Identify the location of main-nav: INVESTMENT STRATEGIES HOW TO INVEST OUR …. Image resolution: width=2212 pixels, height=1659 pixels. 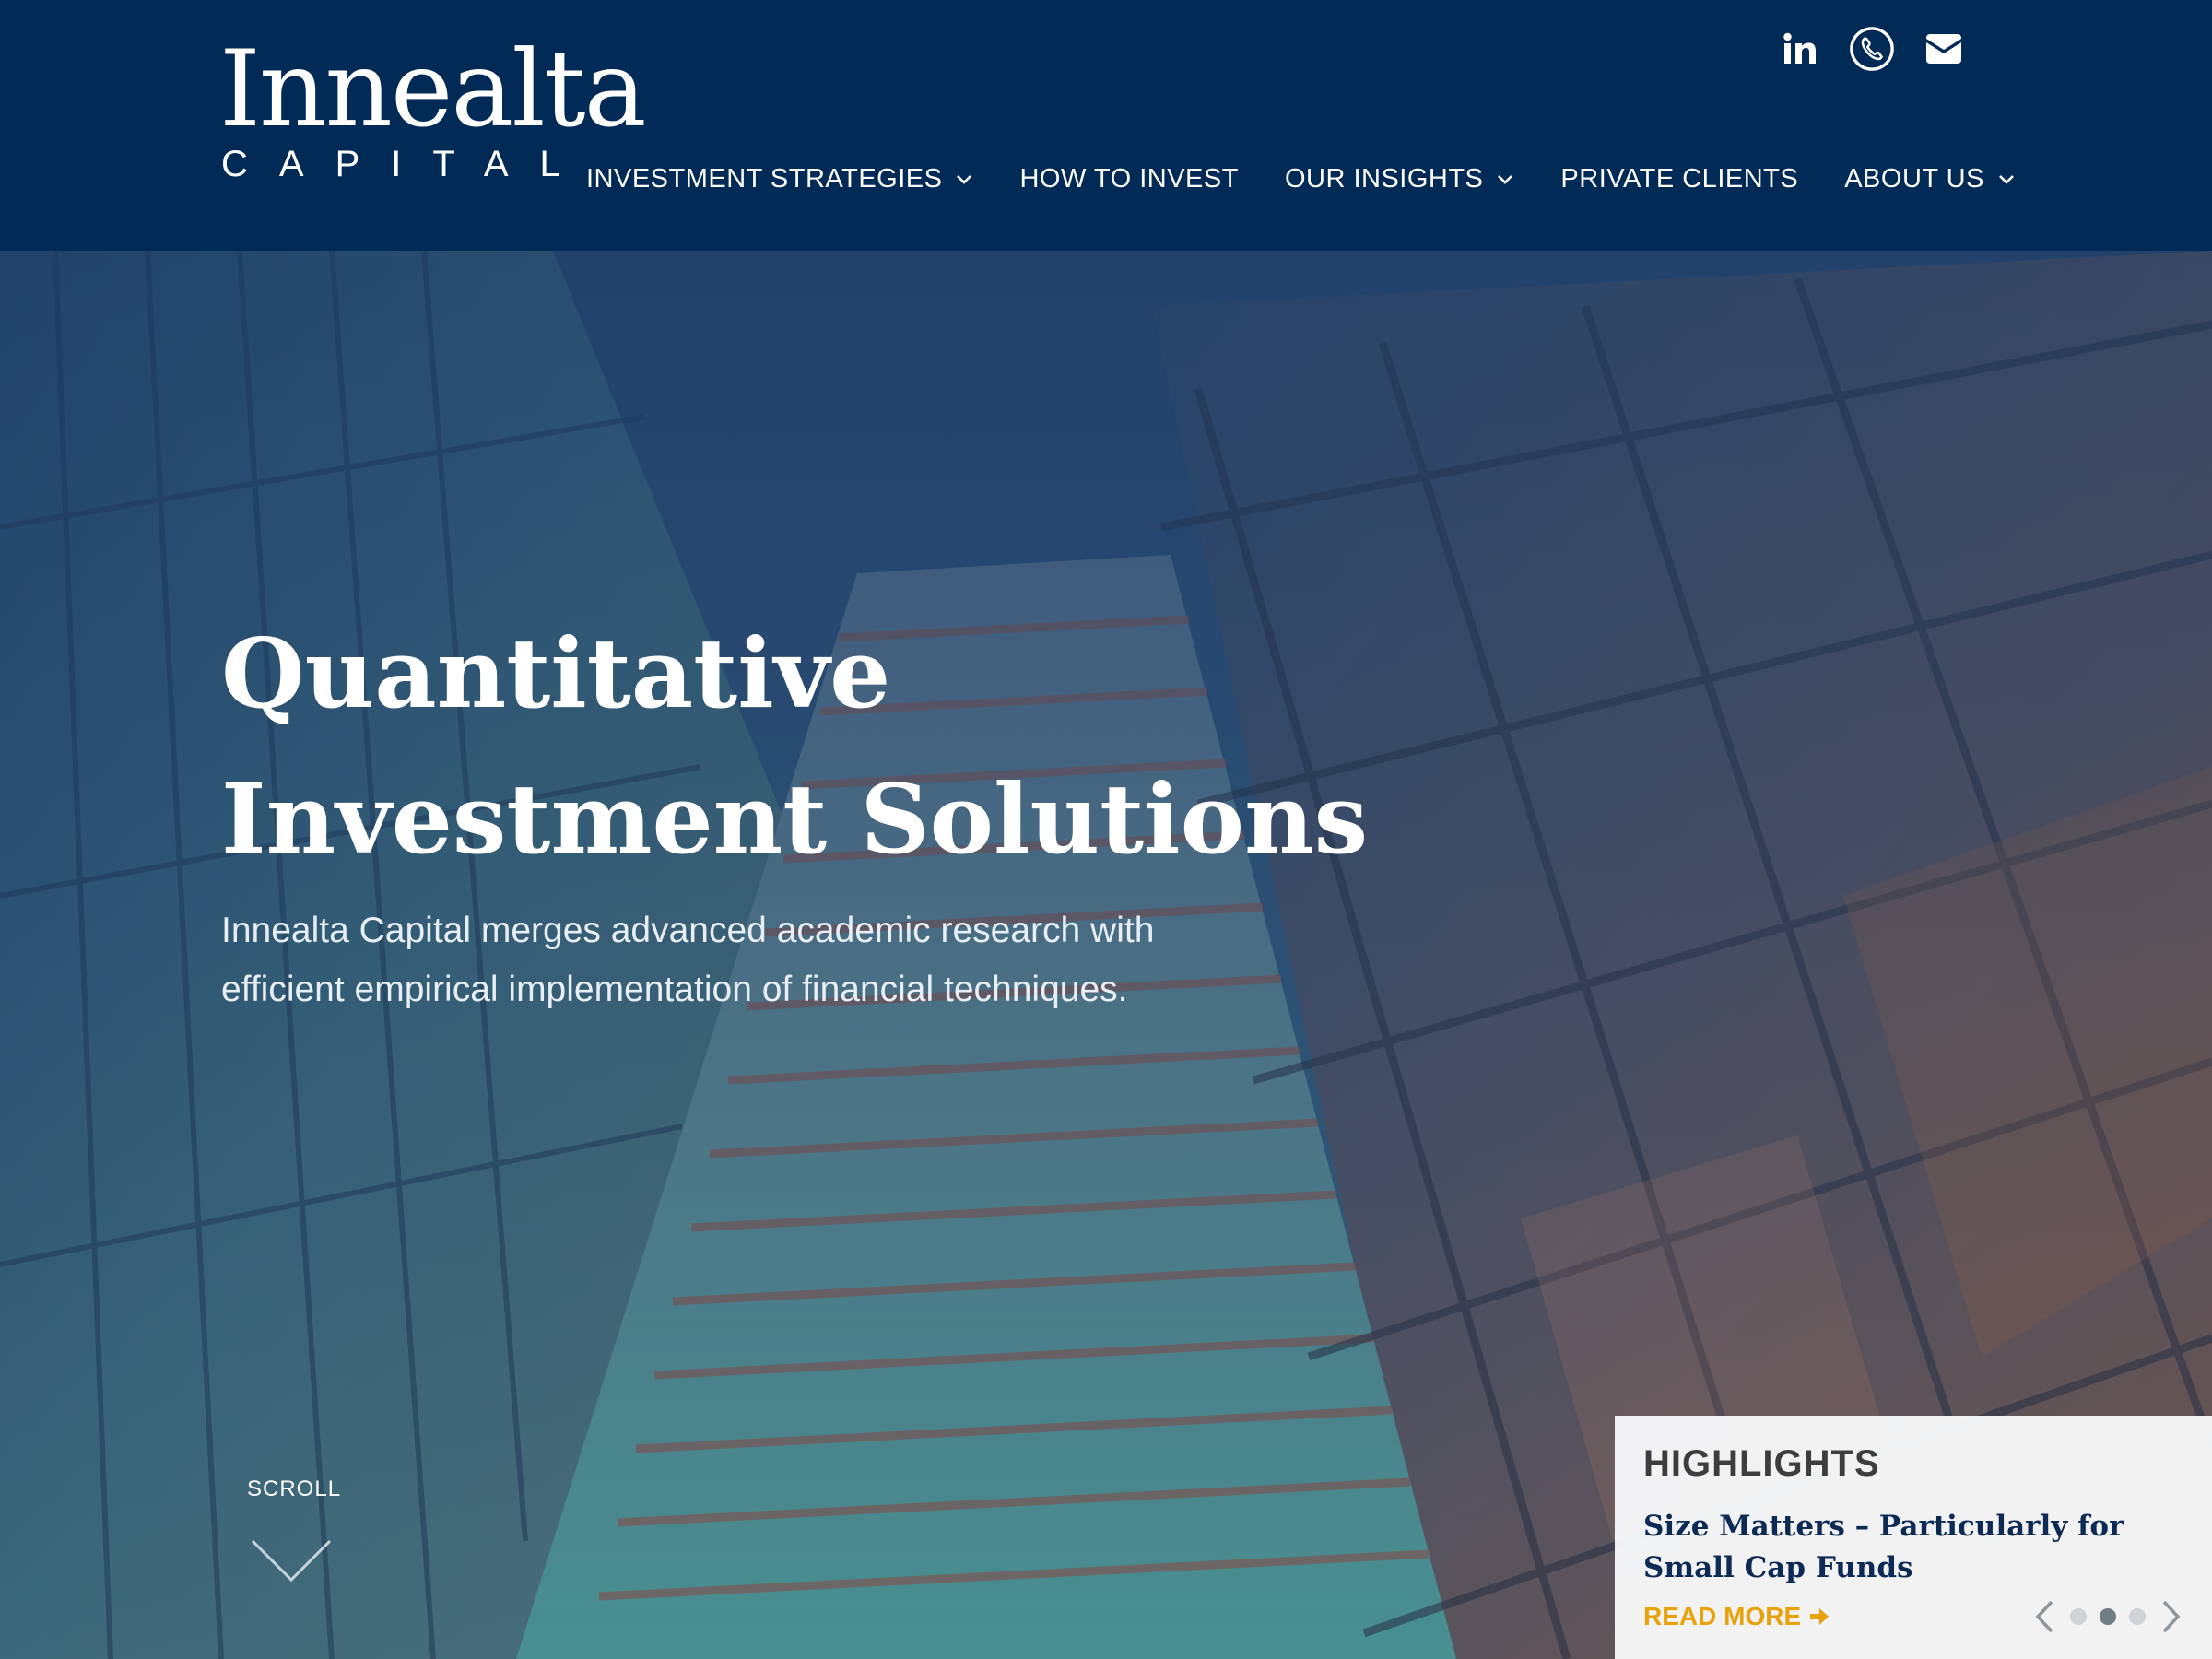
(1301, 179).